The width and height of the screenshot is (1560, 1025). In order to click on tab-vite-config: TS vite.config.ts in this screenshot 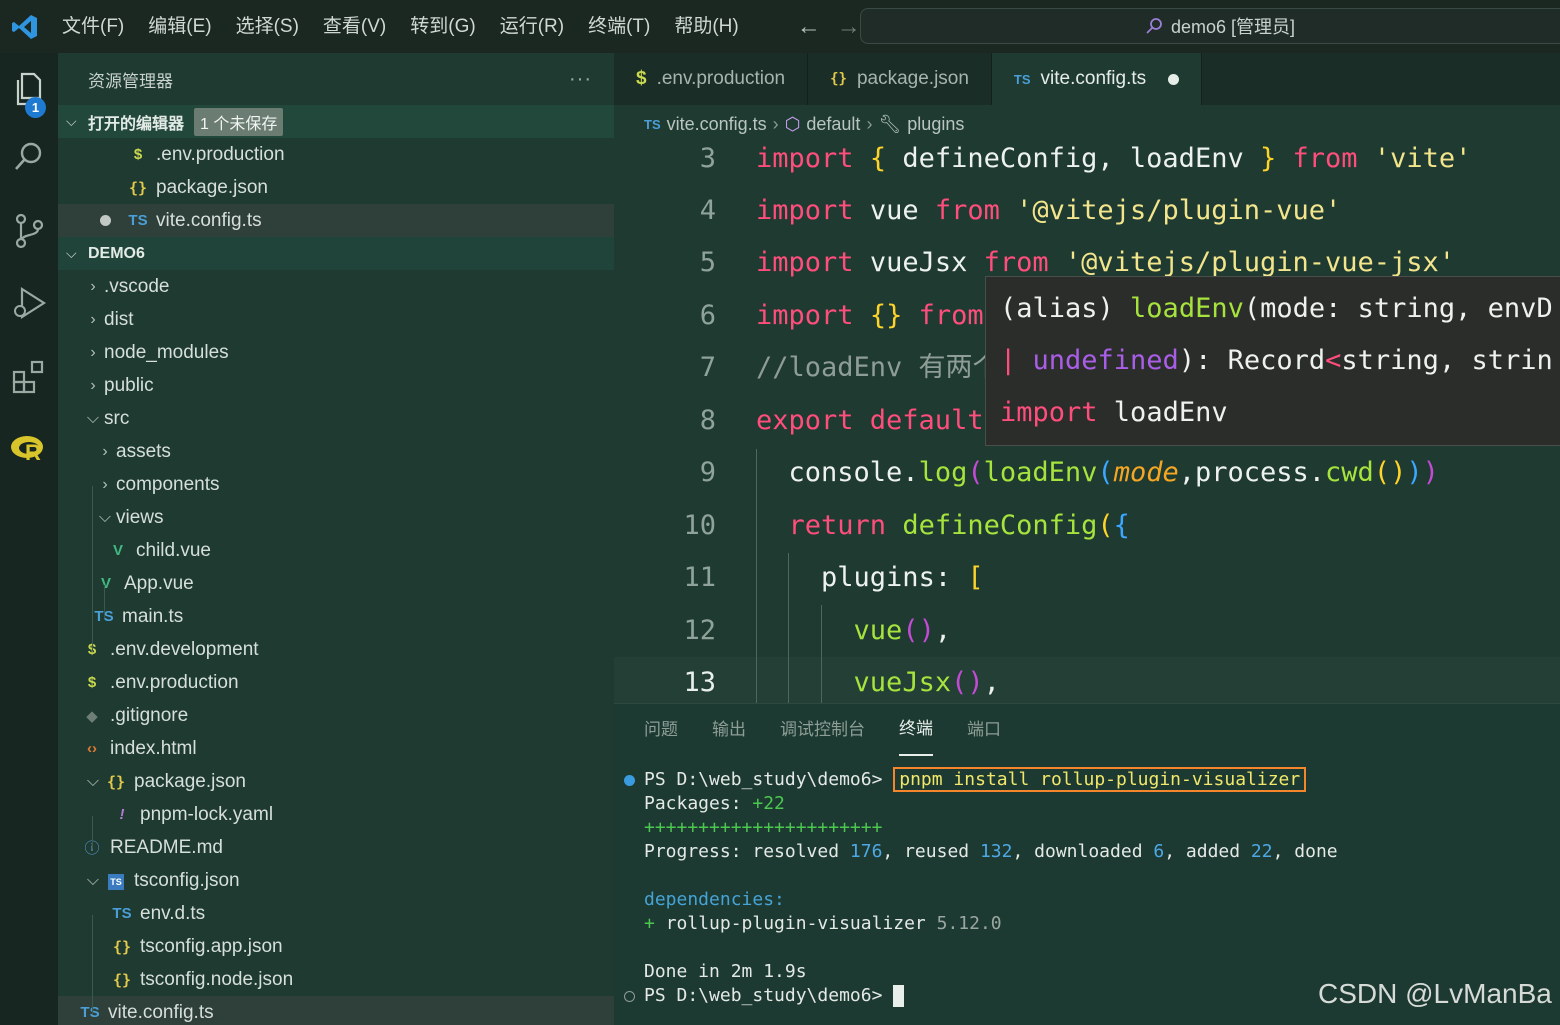, I will do `click(1097, 79)`.